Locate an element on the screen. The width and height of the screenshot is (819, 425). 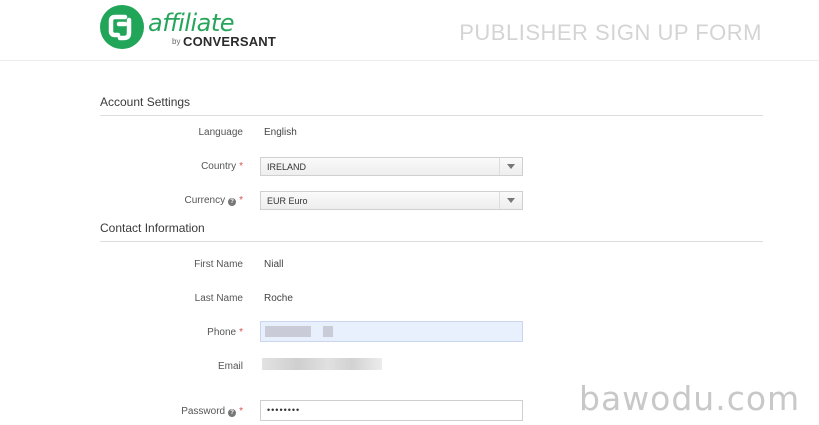
redacted-email-value is located at coordinates (322, 364).